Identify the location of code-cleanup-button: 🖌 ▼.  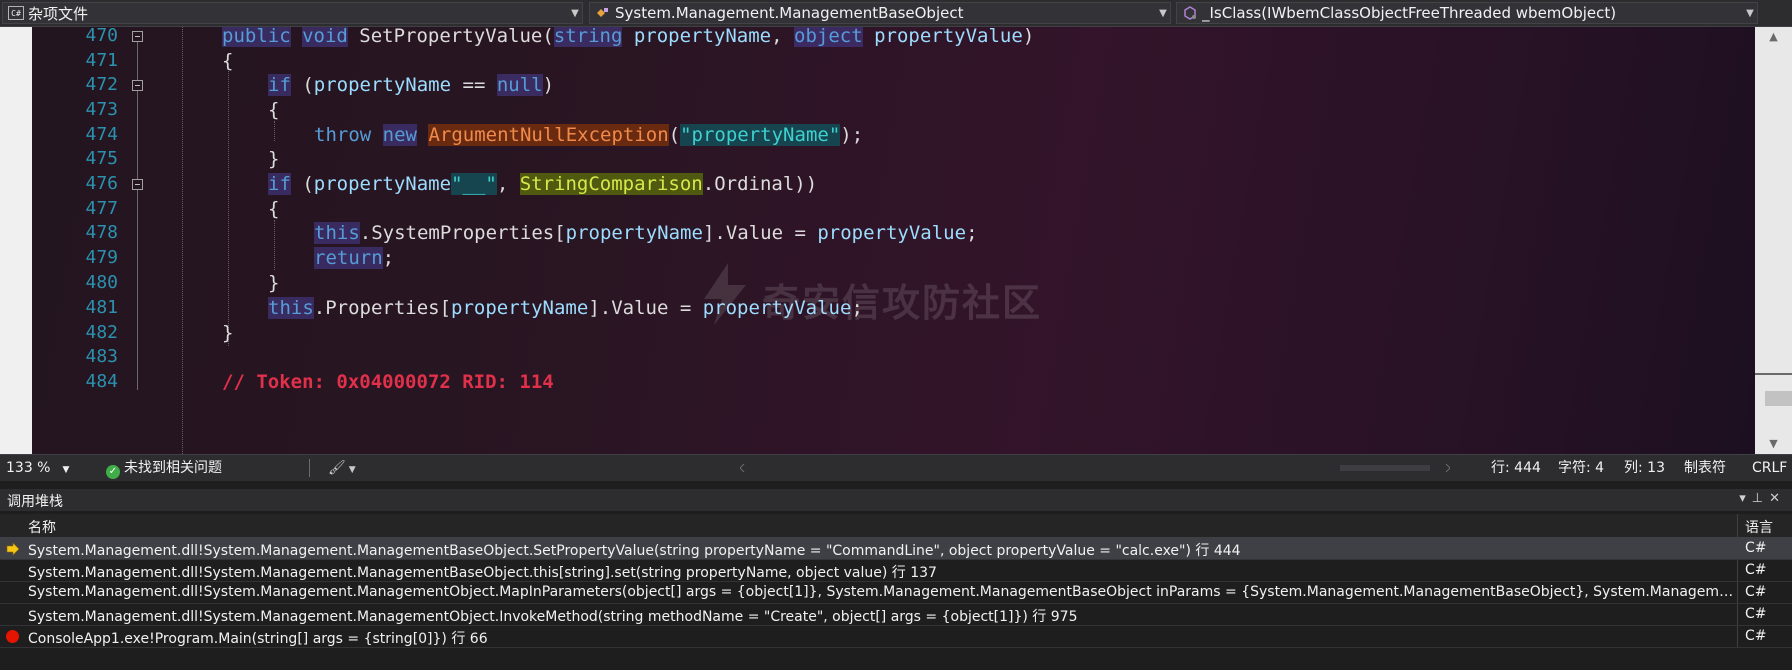
(342, 468).